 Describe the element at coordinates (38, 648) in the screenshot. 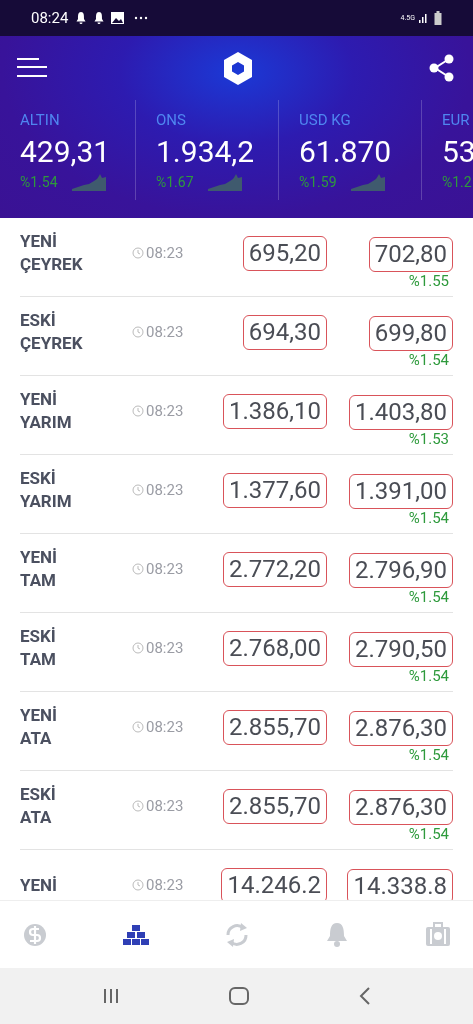

I see `item-name: ESKİ TAM` at that location.